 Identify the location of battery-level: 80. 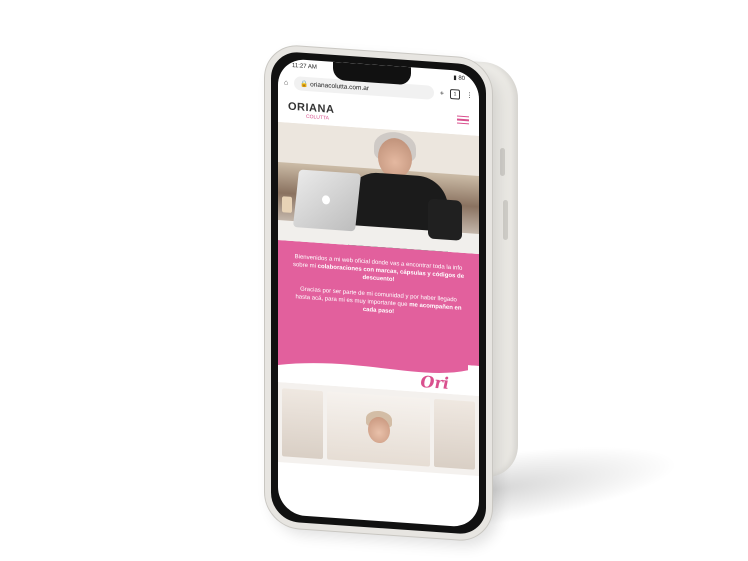
(461, 78).